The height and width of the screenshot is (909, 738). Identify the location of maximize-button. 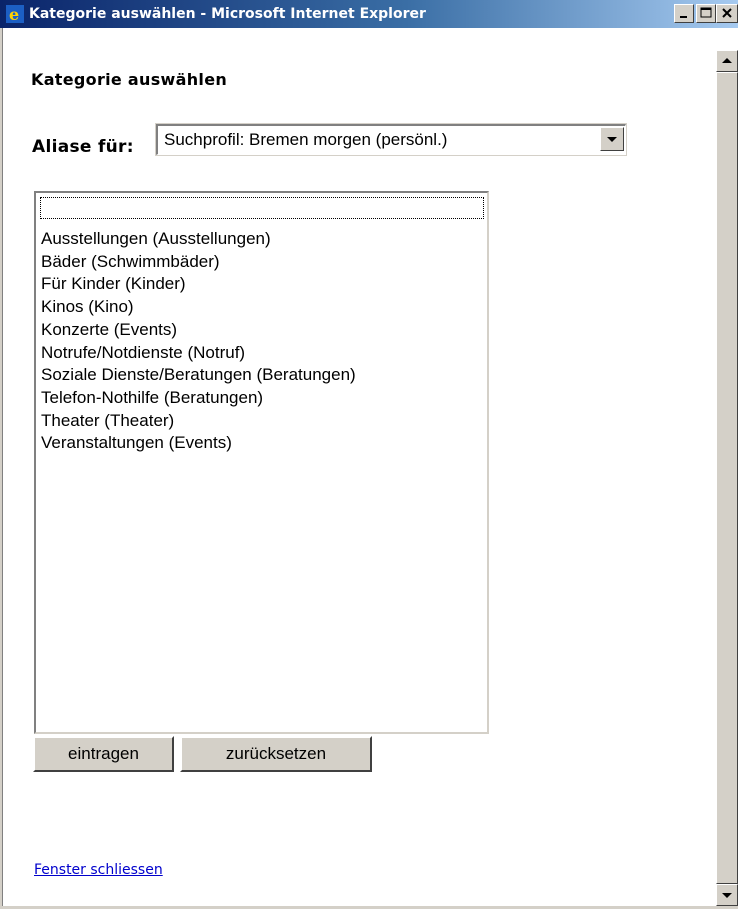
(706, 13).